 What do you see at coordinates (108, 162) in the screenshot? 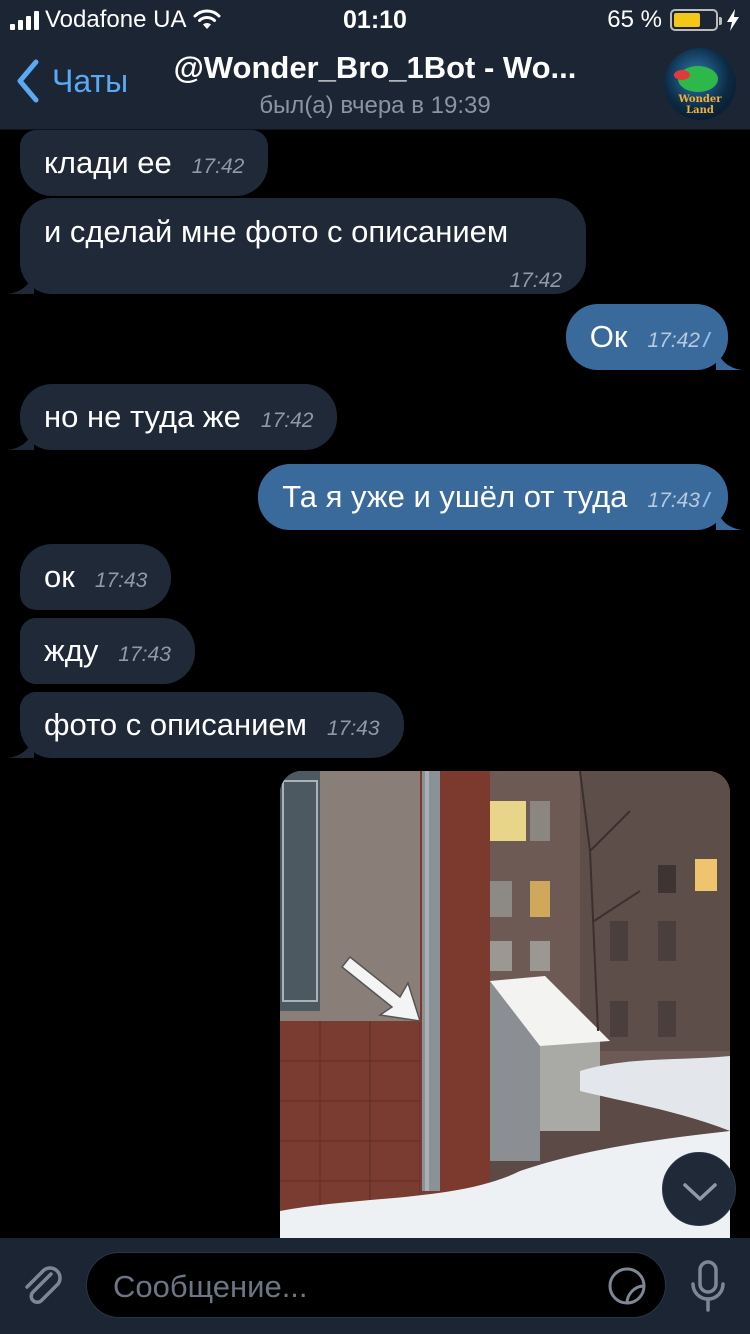
I see `message-text: клади ее` at bounding box center [108, 162].